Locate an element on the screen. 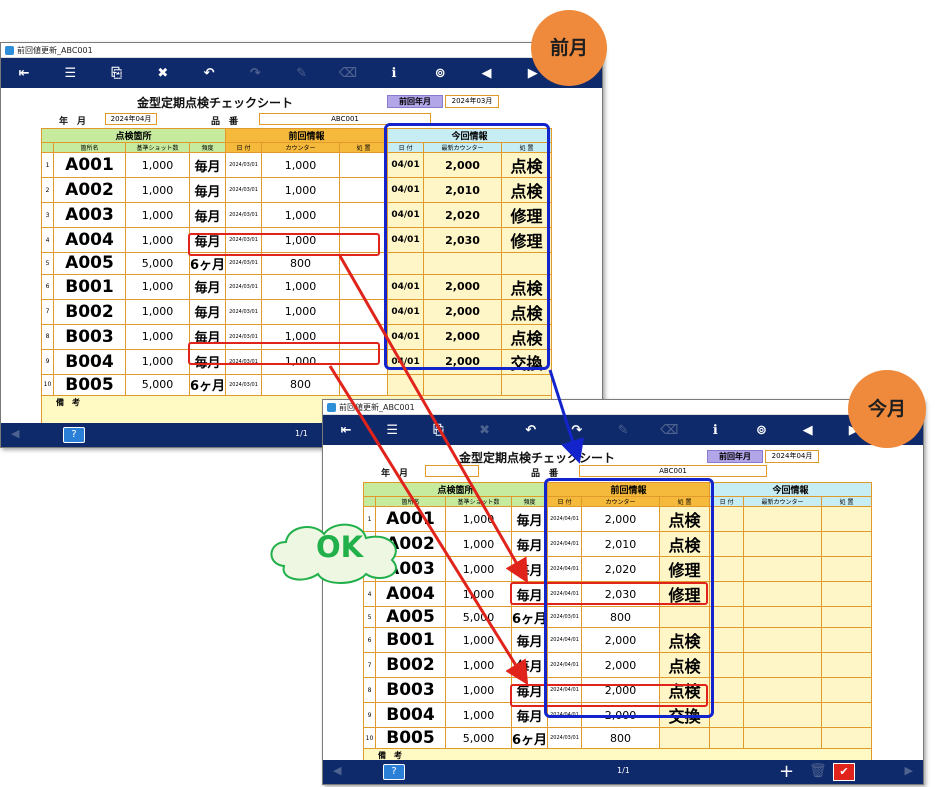  row-number: 7 is located at coordinates (369, 665).